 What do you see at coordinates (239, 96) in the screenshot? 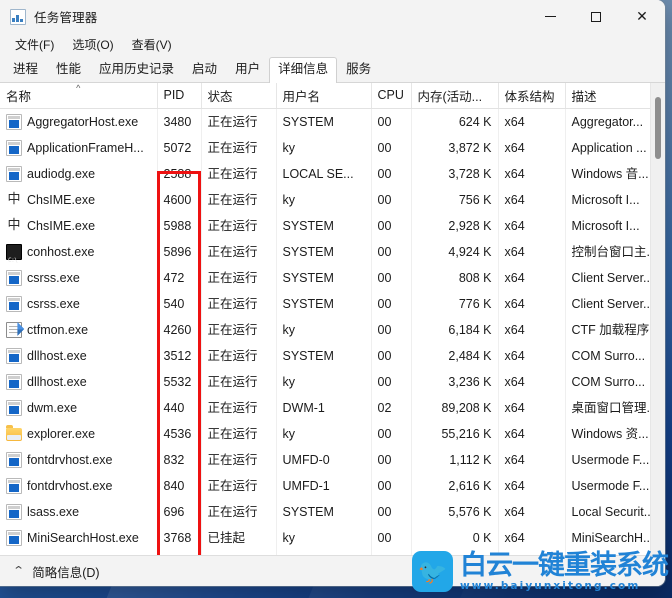
I see `column-header-status: 状态` at bounding box center [239, 96].